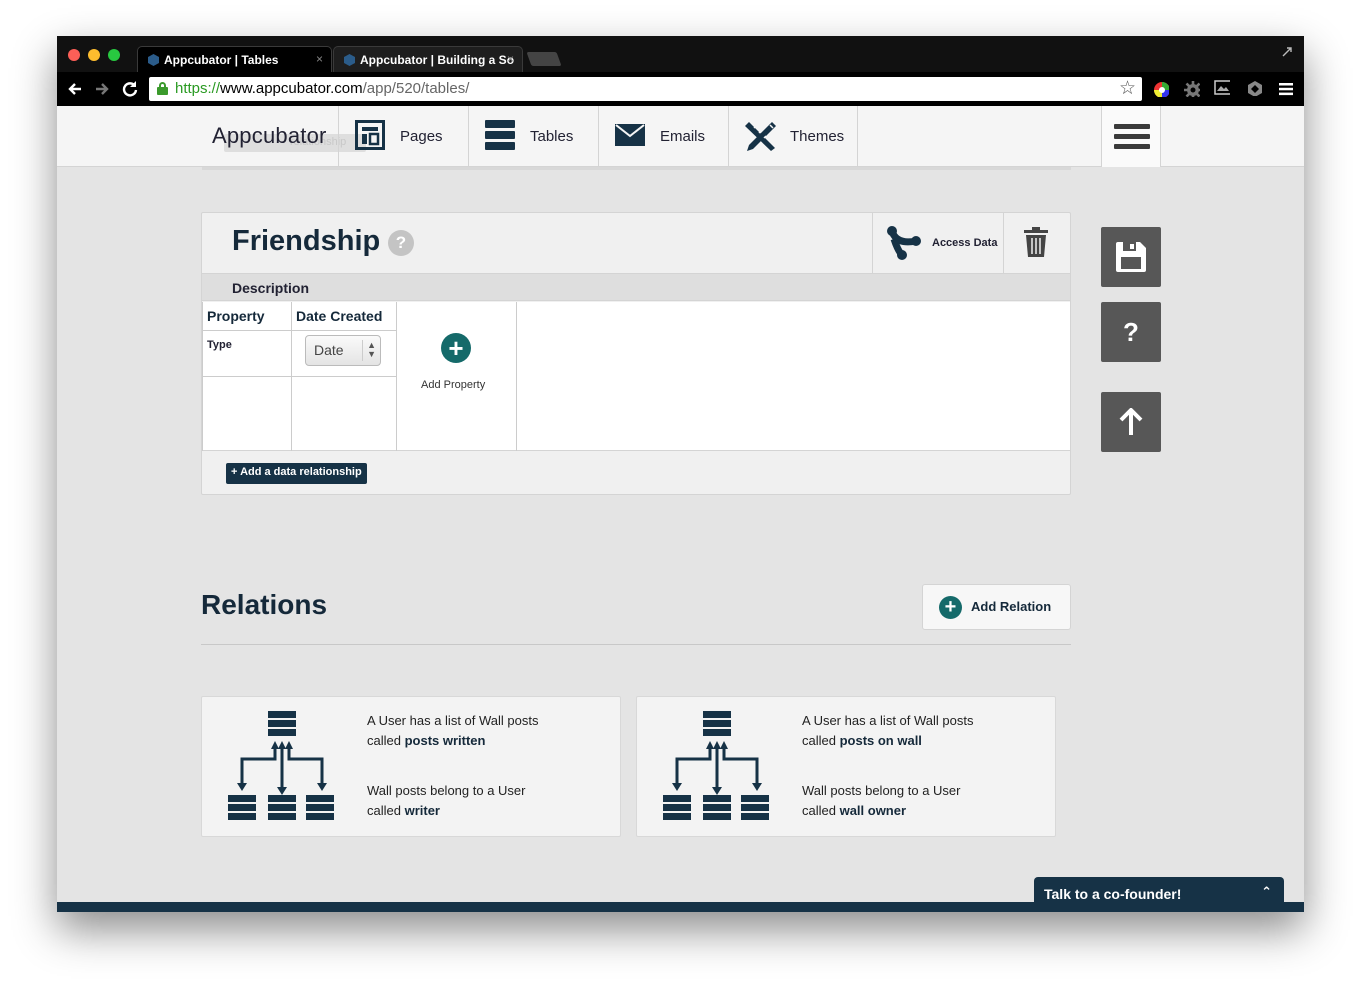 This screenshot has width=1361, height=991. I want to click on add-property-plus-icon: +, so click(456, 348).